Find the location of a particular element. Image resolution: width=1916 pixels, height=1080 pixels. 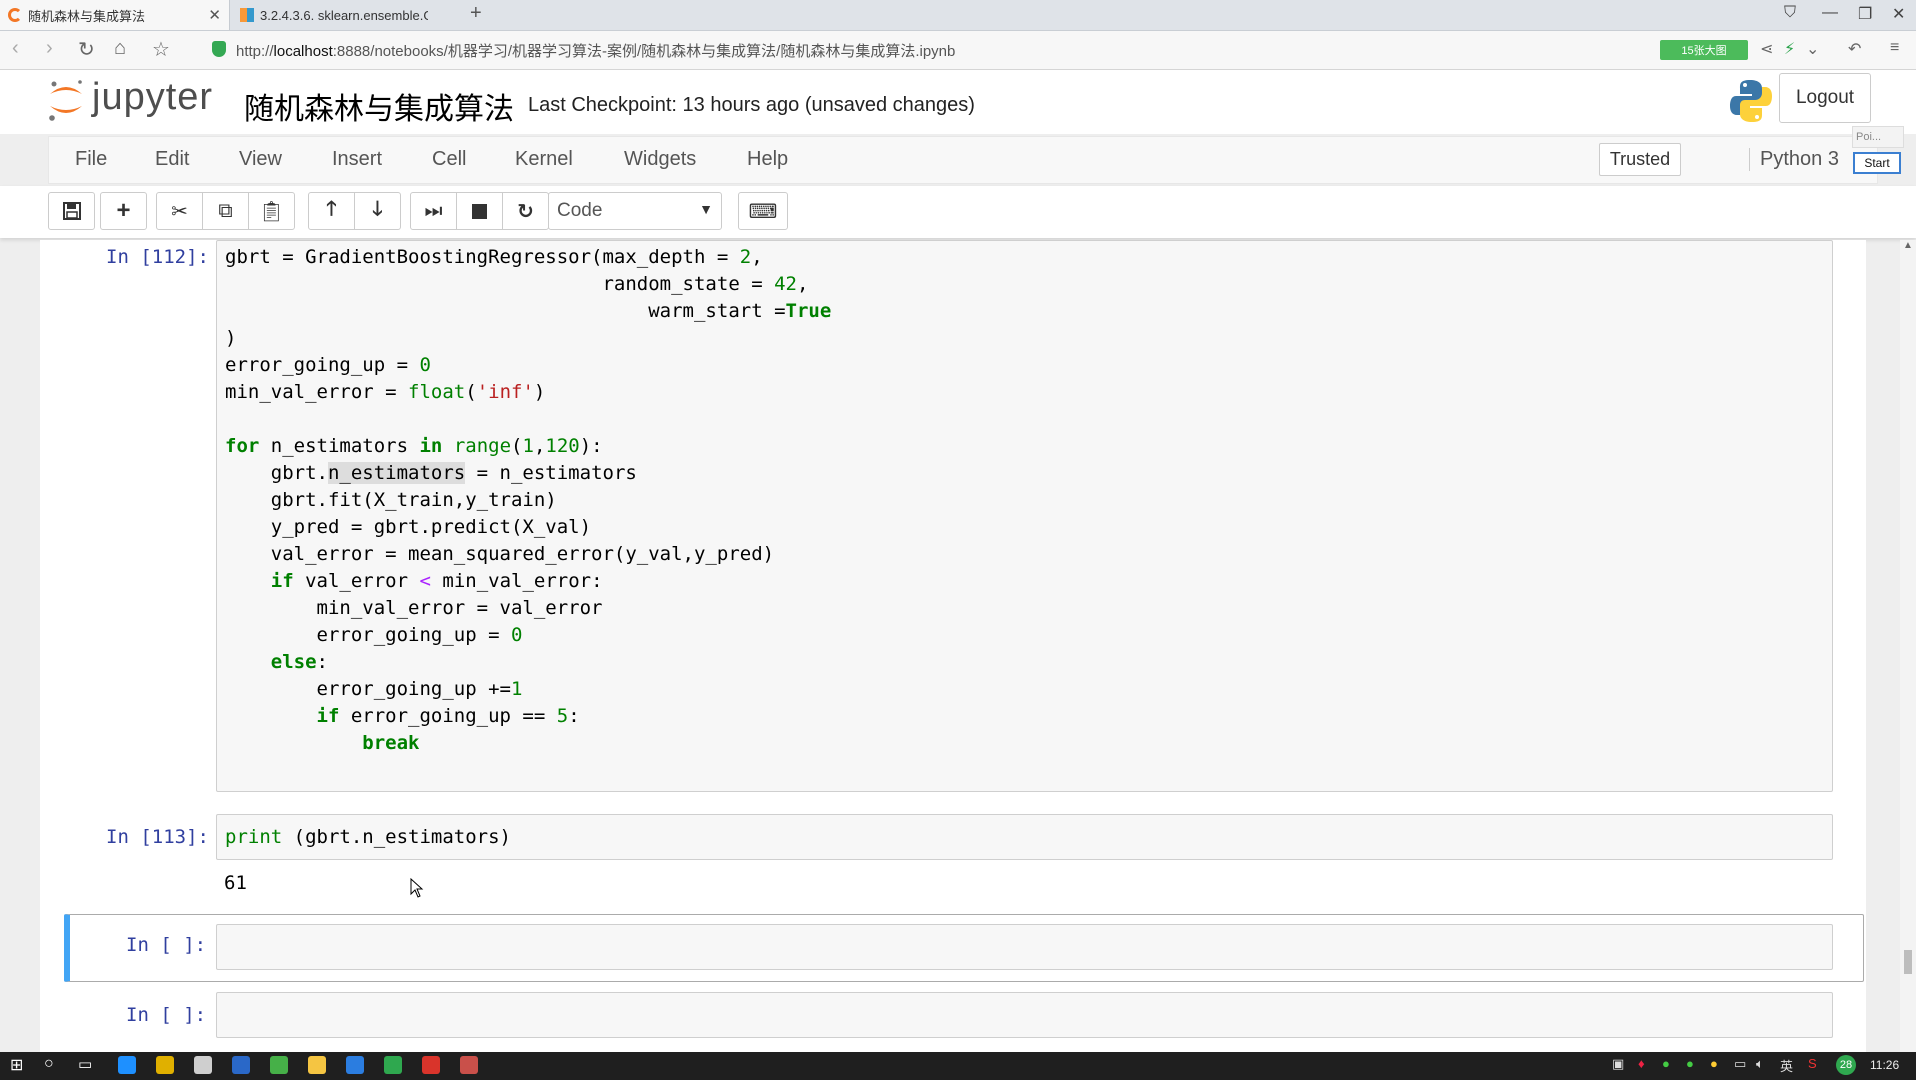

arrow-down-icon: 🡓 is located at coordinates (377, 209).